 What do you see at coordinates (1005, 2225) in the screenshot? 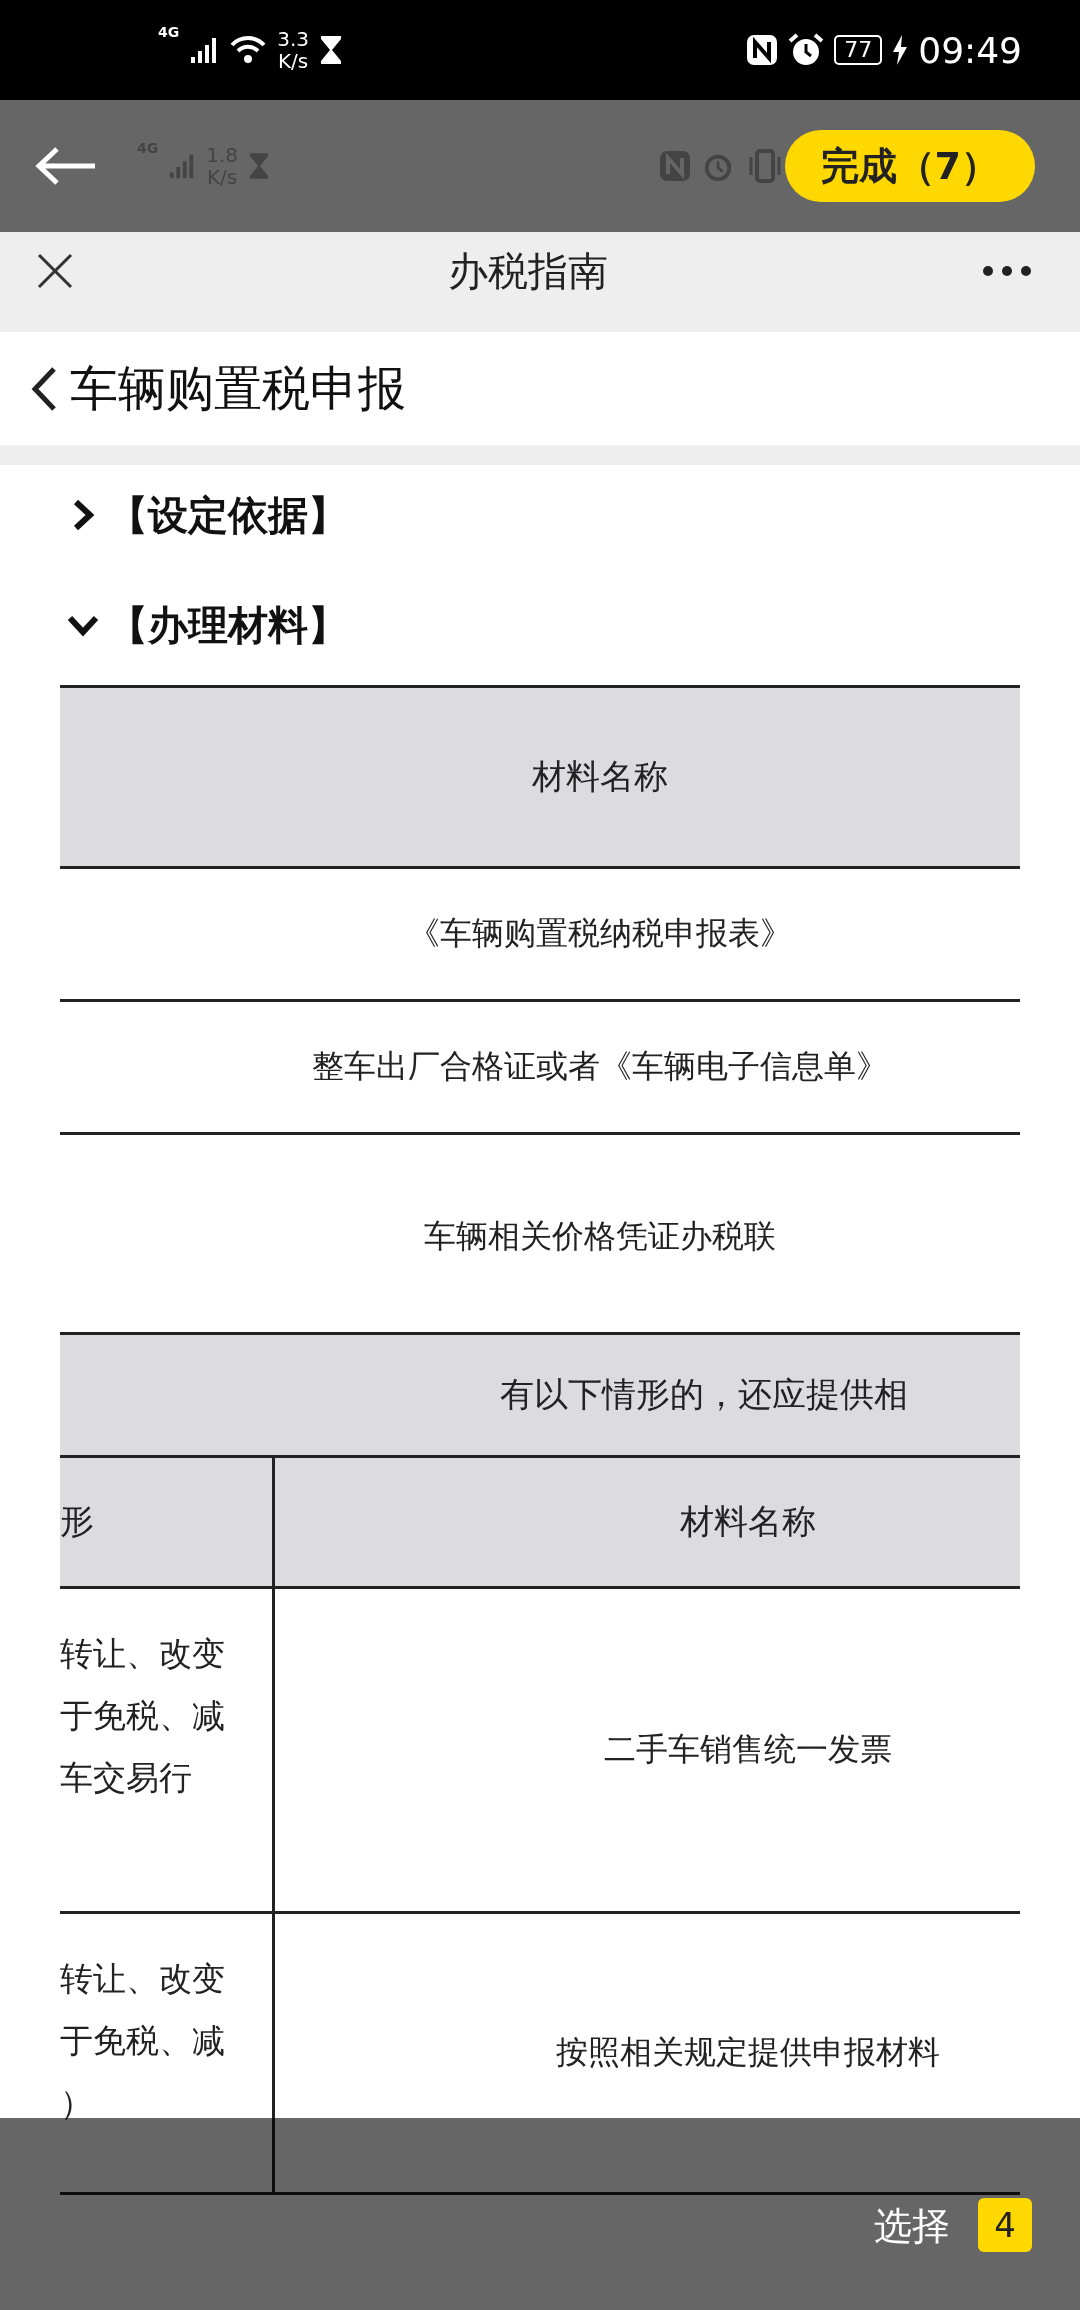
I see `selection-count-badge: 4` at bounding box center [1005, 2225].